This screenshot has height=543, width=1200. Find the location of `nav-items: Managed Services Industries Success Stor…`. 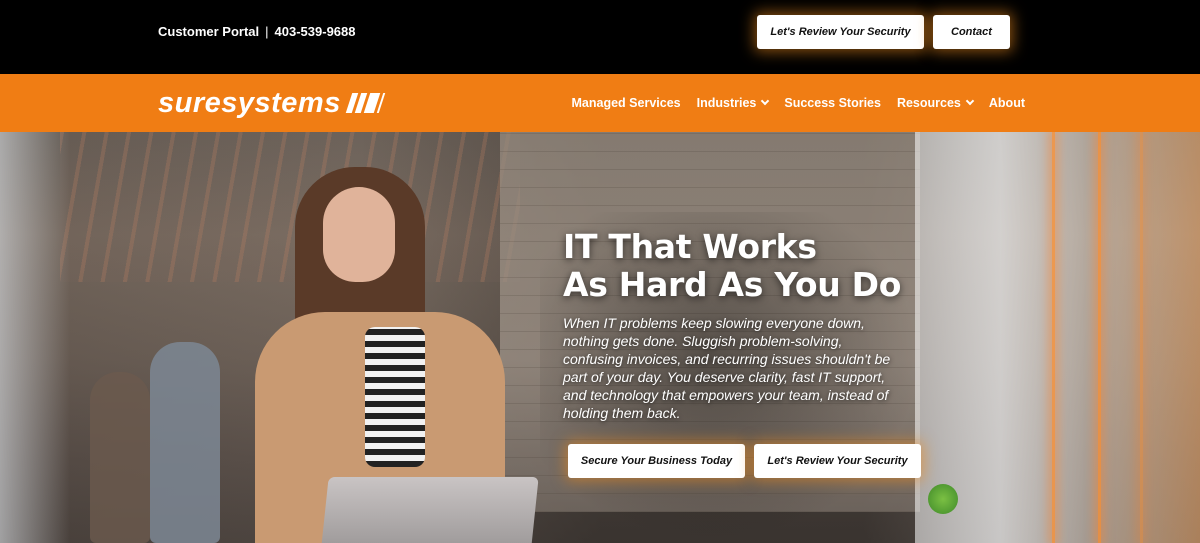

nav-items: Managed Services Industries Success Stor… is located at coordinates (798, 103).